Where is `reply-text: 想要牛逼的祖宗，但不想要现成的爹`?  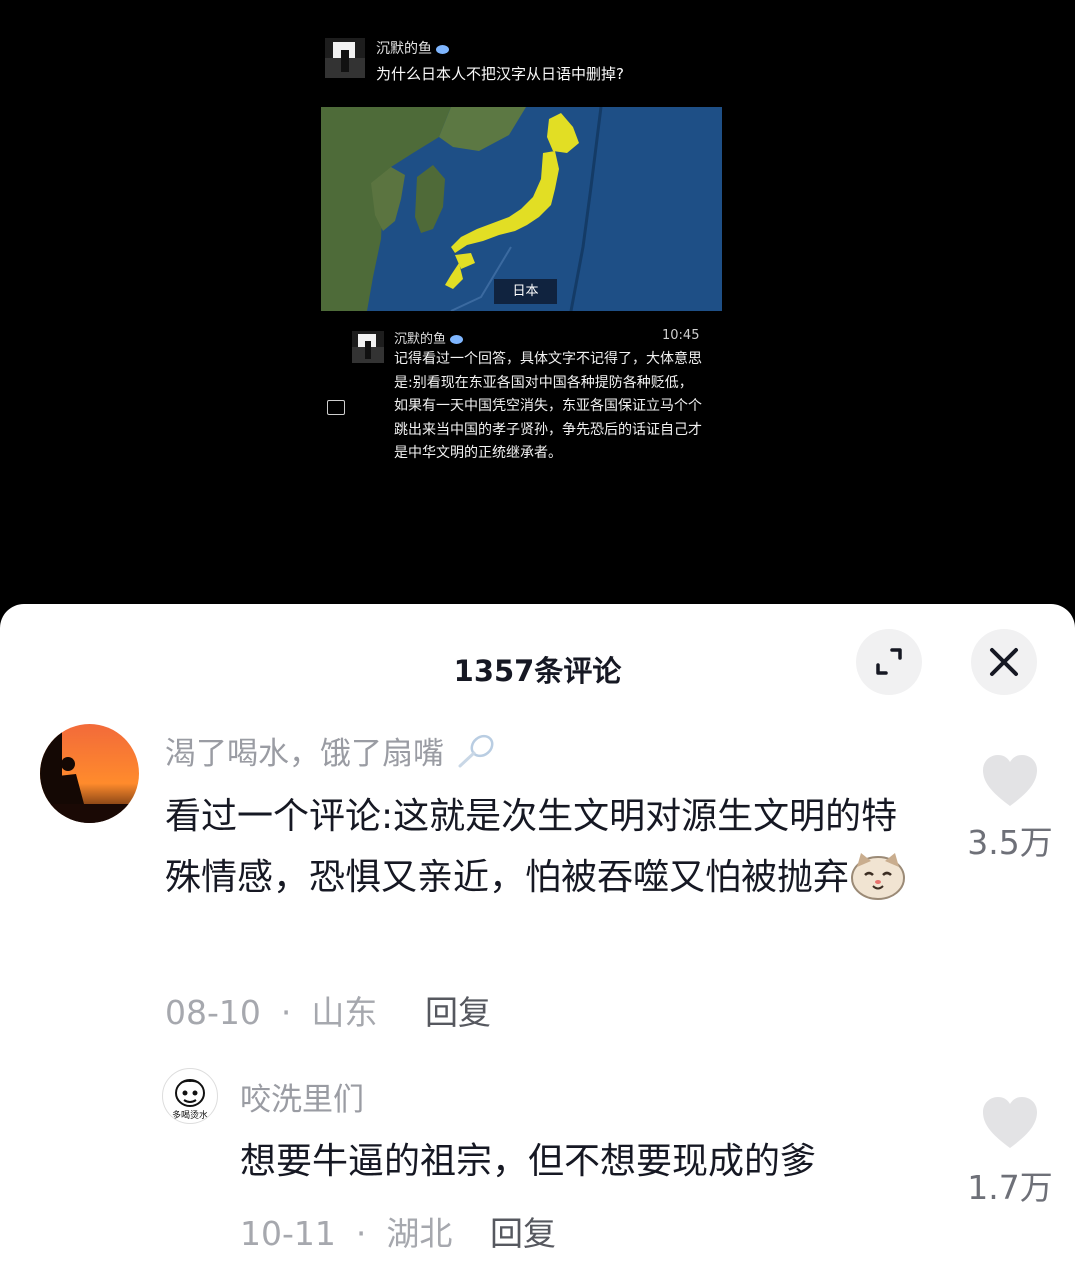 reply-text: 想要牛逼的祖宗，但不想要现成的爹 is located at coordinates (528, 1161).